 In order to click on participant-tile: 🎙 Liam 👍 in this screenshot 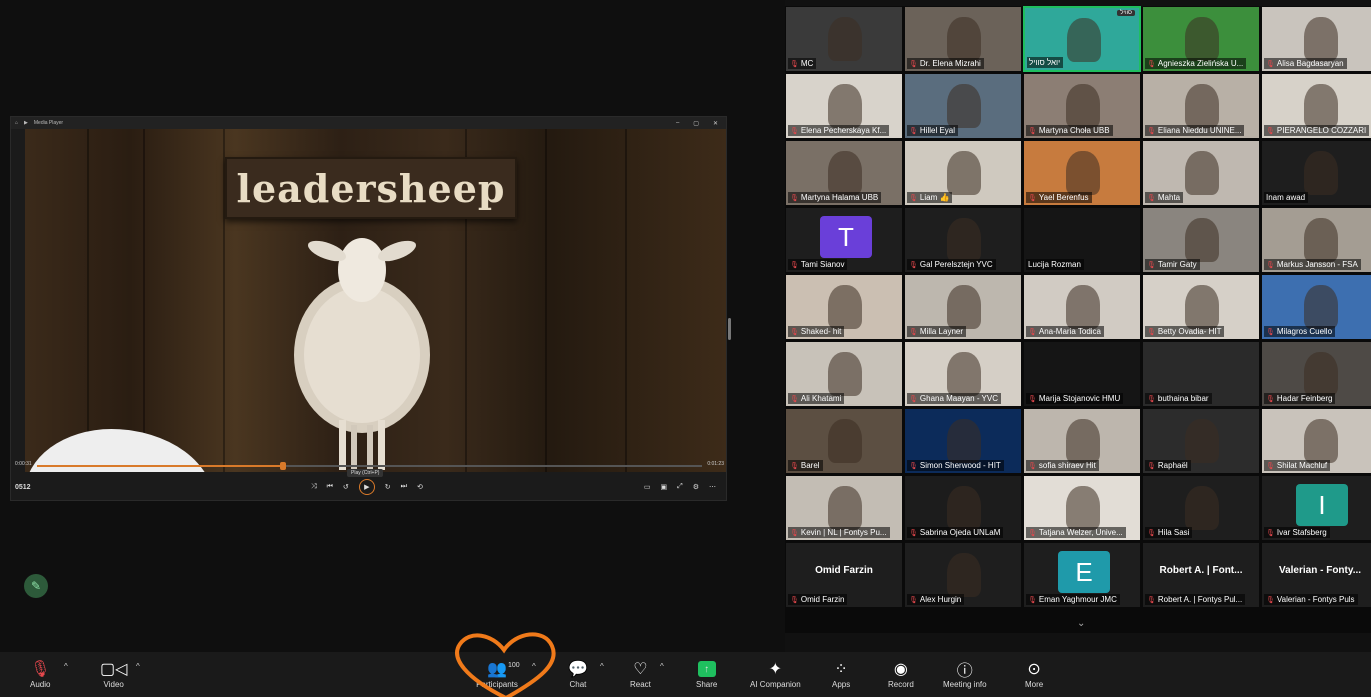, I will do `click(963, 173)`.